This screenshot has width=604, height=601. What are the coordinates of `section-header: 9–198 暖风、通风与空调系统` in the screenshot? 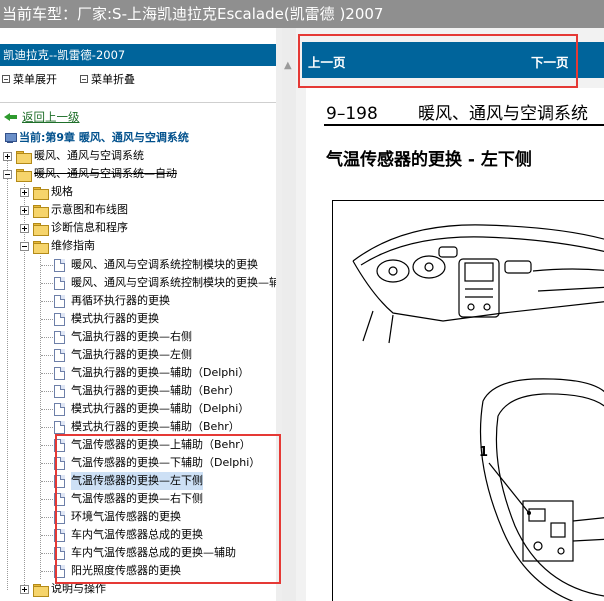 It's located at (457, 111).